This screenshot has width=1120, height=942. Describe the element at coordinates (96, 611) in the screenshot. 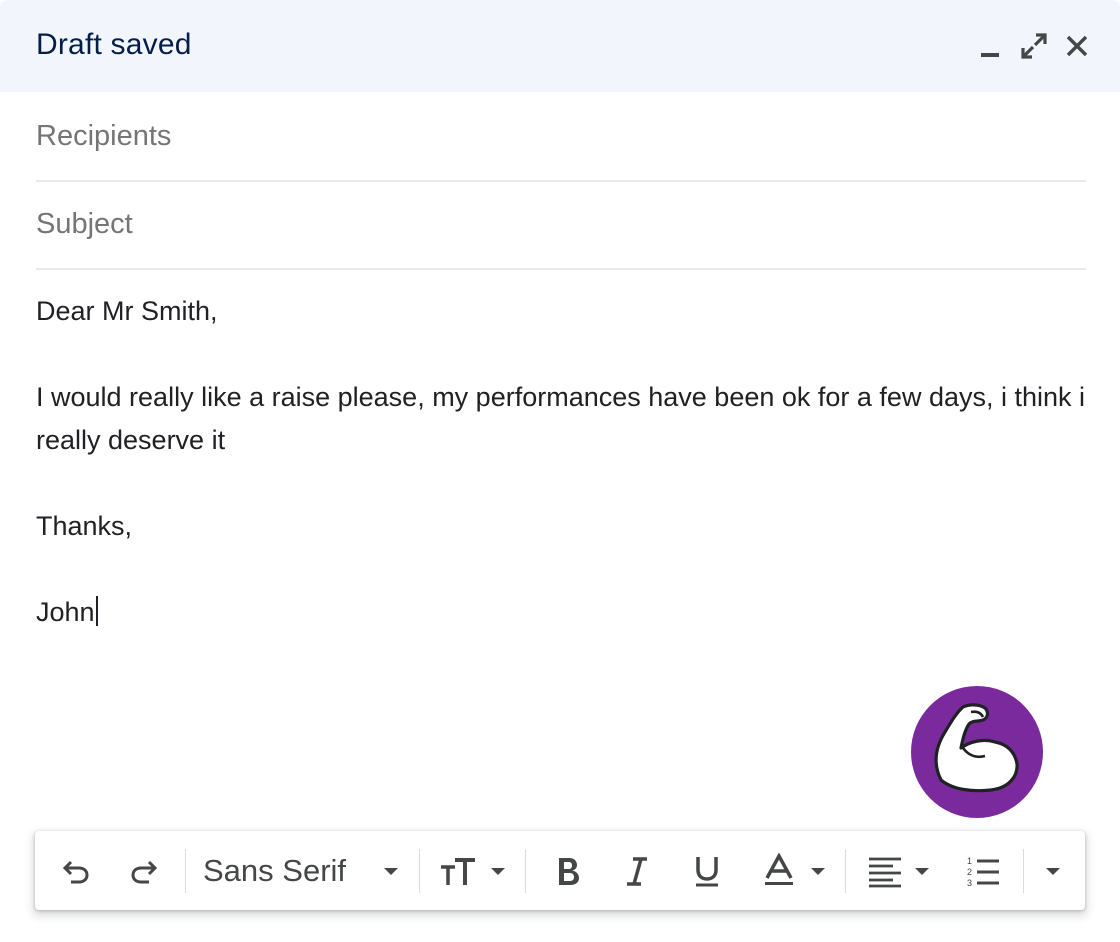

I see `text-cursor` at that location.